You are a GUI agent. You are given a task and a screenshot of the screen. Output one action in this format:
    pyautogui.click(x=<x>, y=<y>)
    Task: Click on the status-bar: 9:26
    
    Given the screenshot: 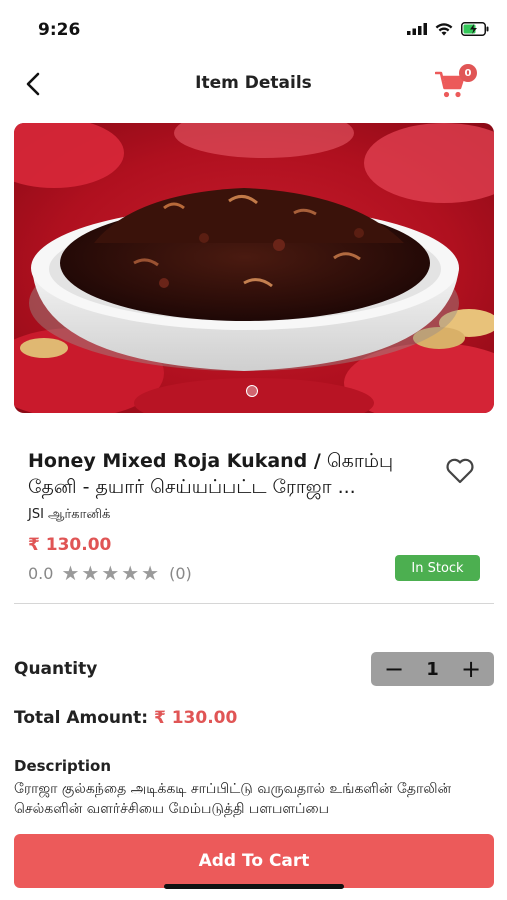 What is the action you would take?
    pyautogui.click(x=253, y=28)
    